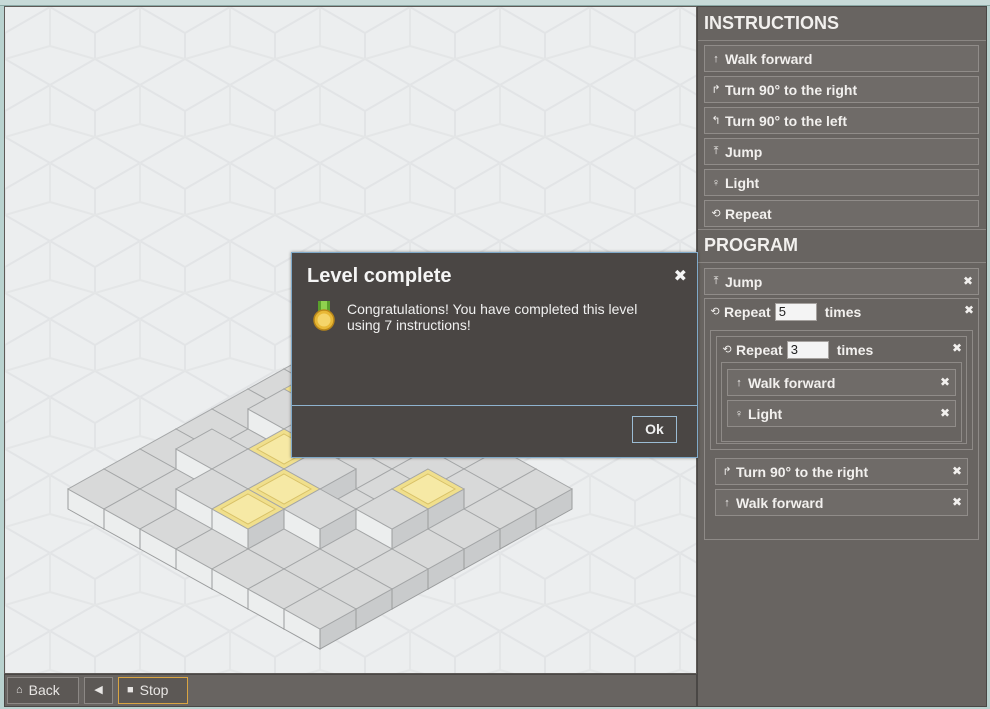  I want to click on instruction-walk-forward: ↑ Walk forward, so click(841, 58).